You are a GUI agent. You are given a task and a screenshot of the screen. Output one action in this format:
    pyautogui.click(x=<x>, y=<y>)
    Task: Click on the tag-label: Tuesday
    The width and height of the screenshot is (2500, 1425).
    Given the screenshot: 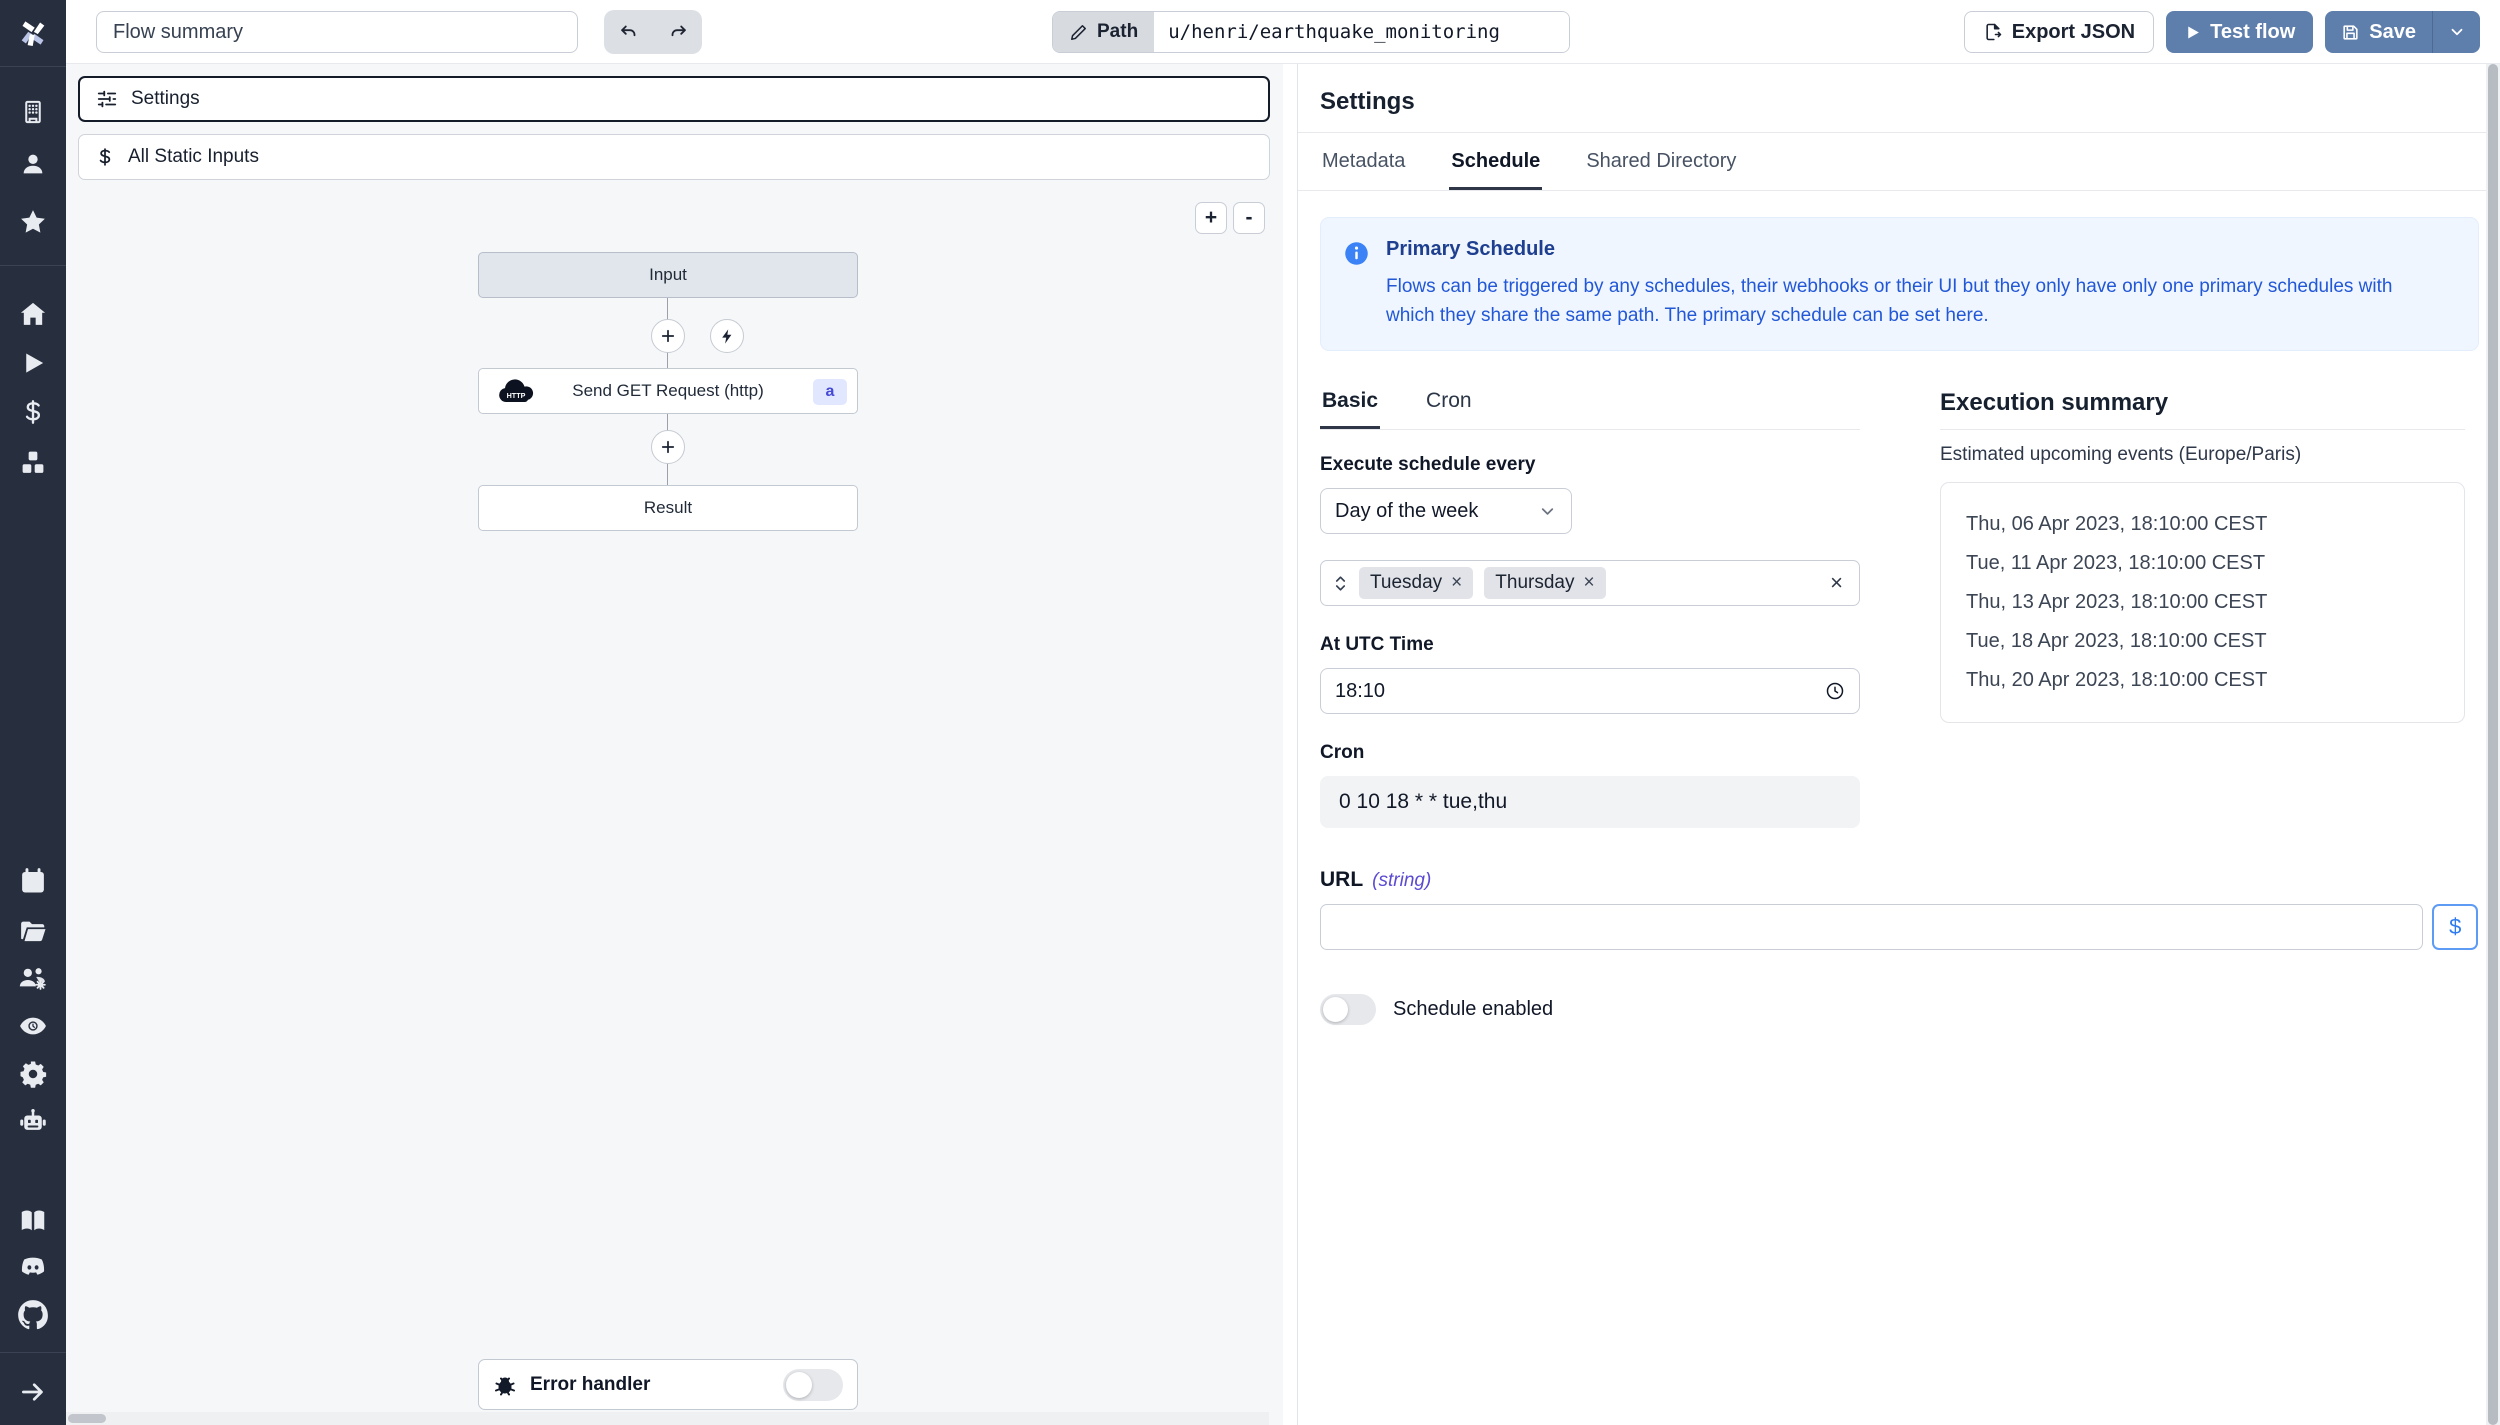 What is the action you would take?
    pyautogui.click(x=1406, y=582)
    